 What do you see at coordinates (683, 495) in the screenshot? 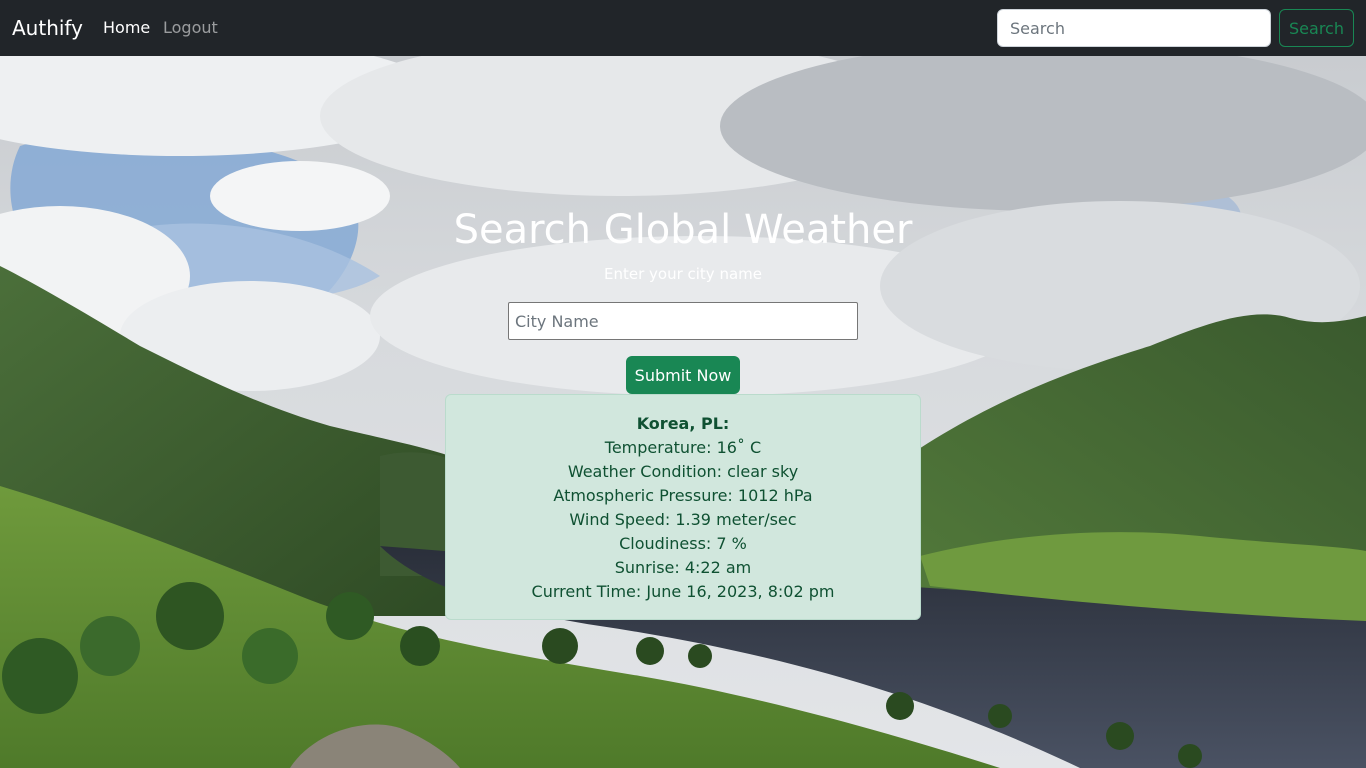
I see `weather-pressure: Atmospheric Pressure: 1012 hPa` at bounding box center [683, 495].